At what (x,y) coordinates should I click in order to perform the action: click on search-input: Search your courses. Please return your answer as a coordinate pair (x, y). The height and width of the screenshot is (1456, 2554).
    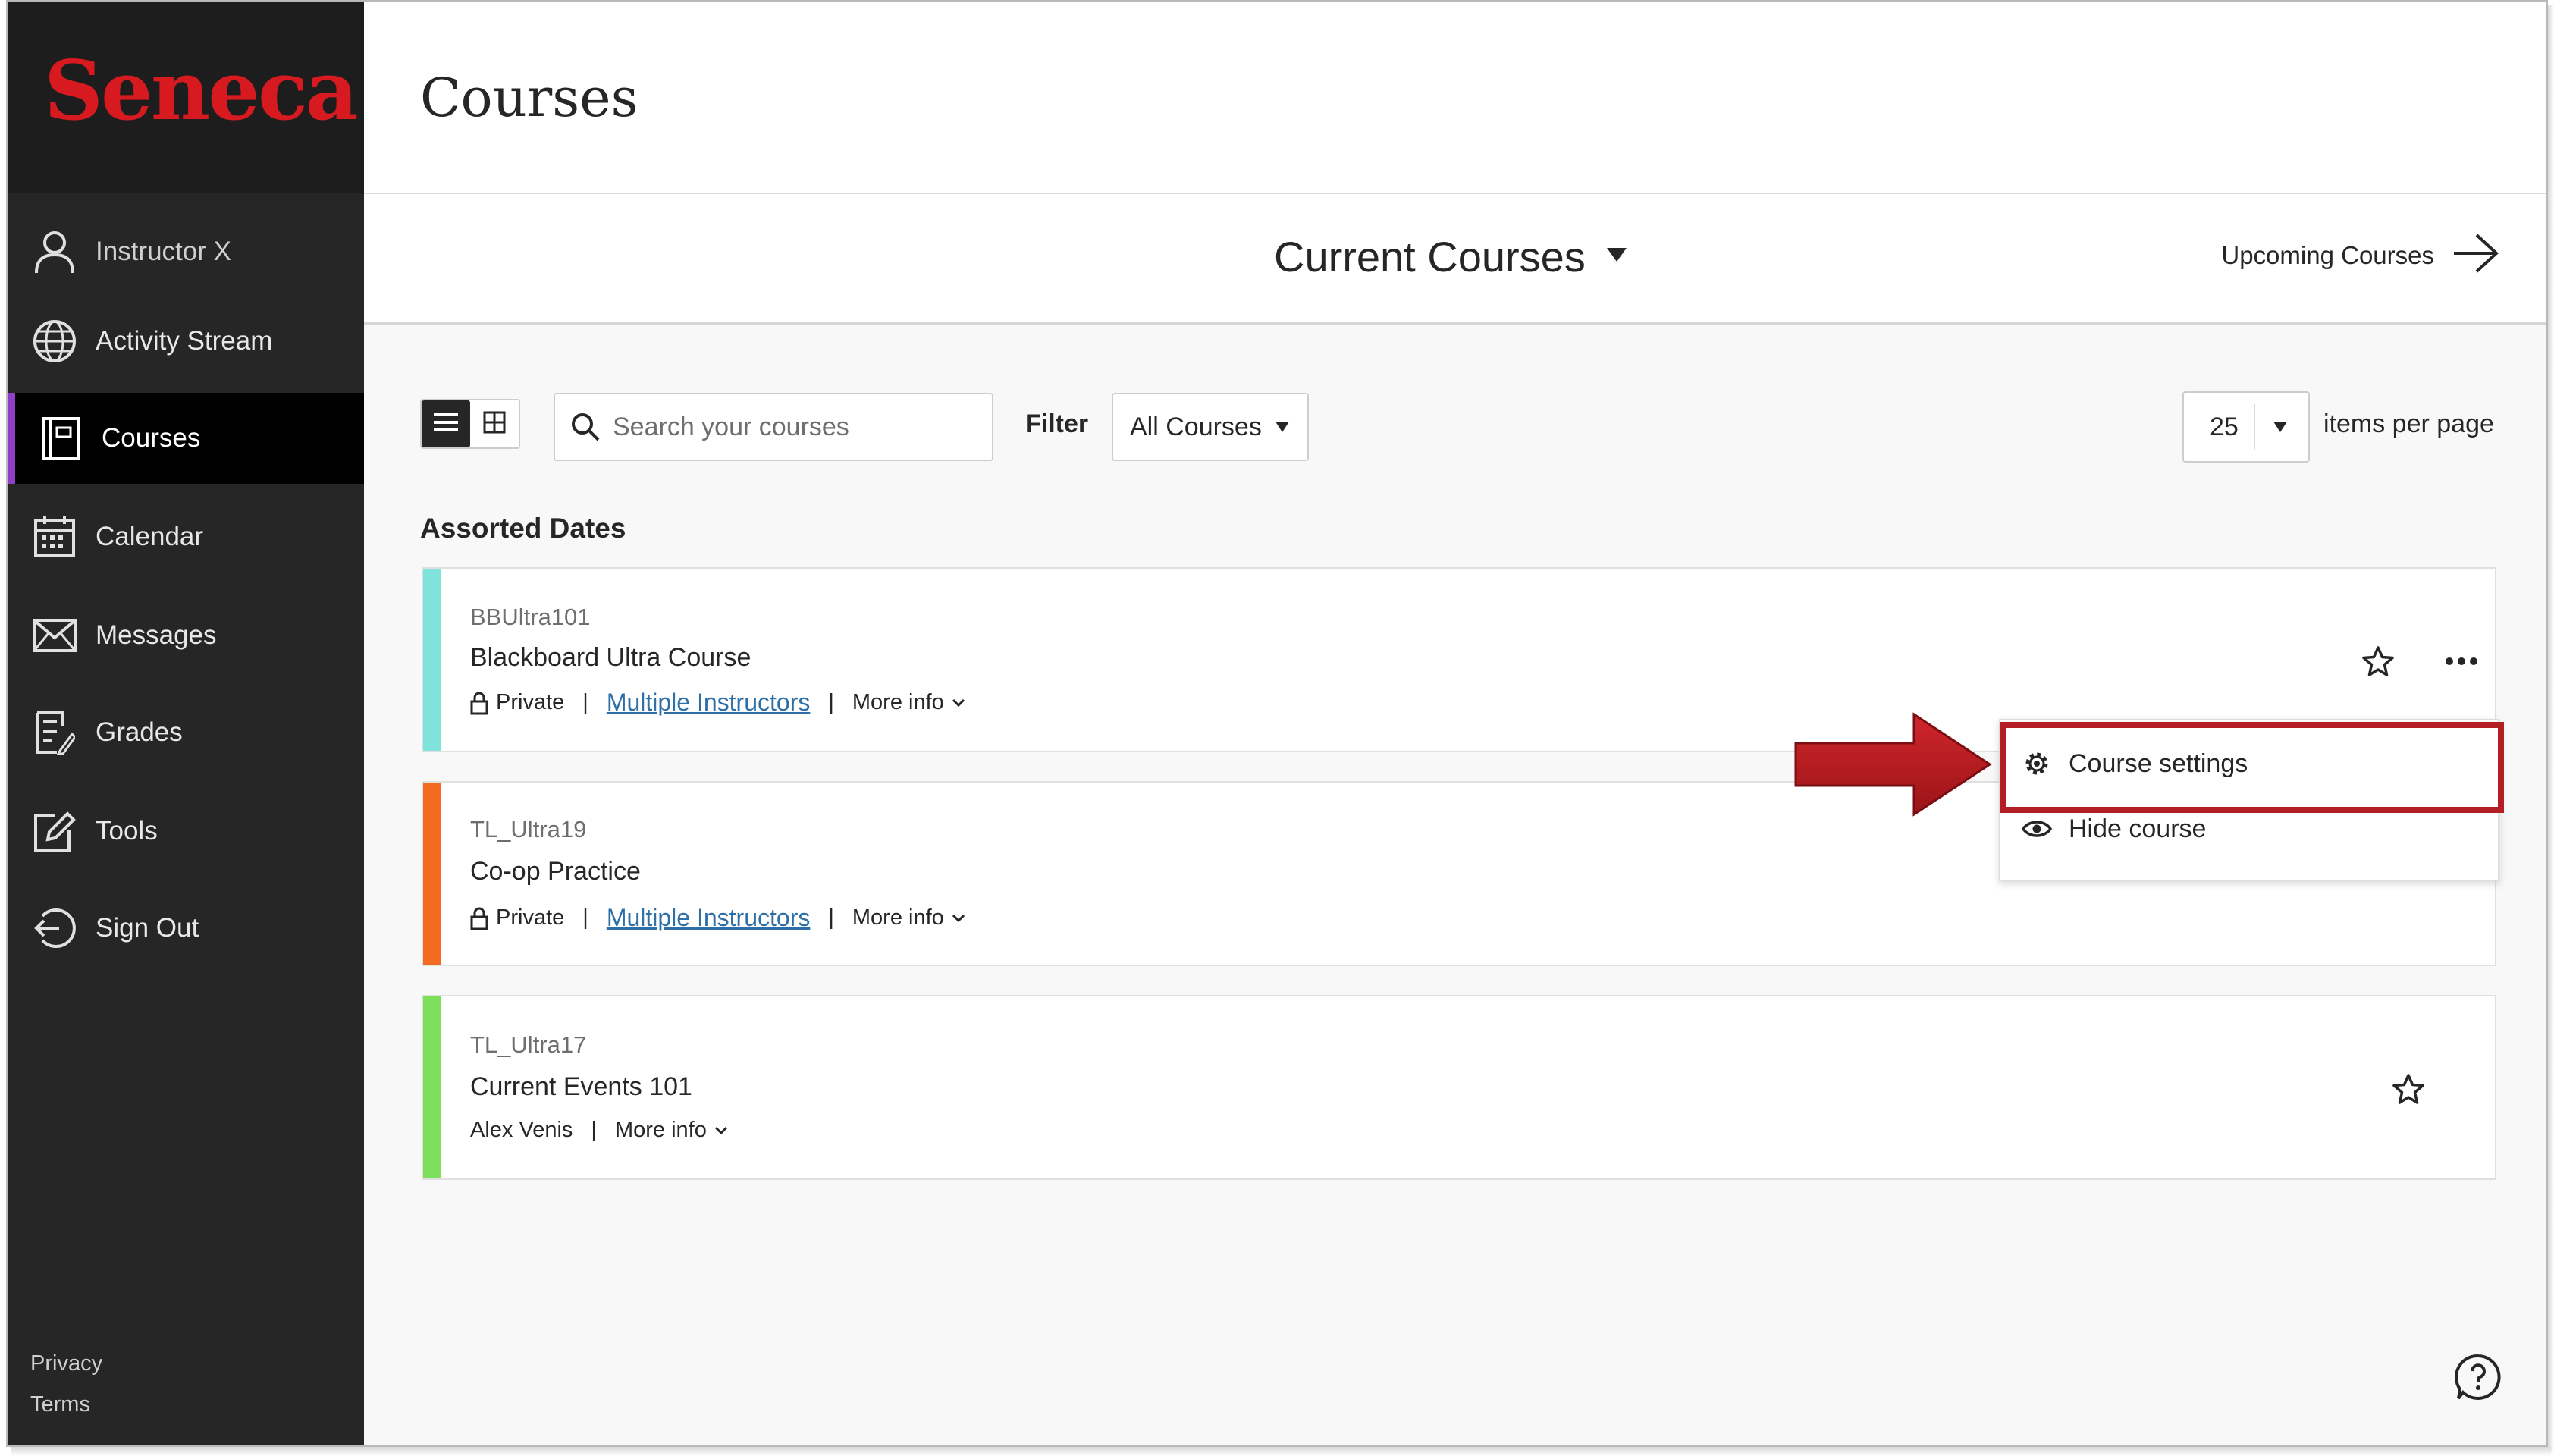
    Looking at the image, I should click on (773, 427).